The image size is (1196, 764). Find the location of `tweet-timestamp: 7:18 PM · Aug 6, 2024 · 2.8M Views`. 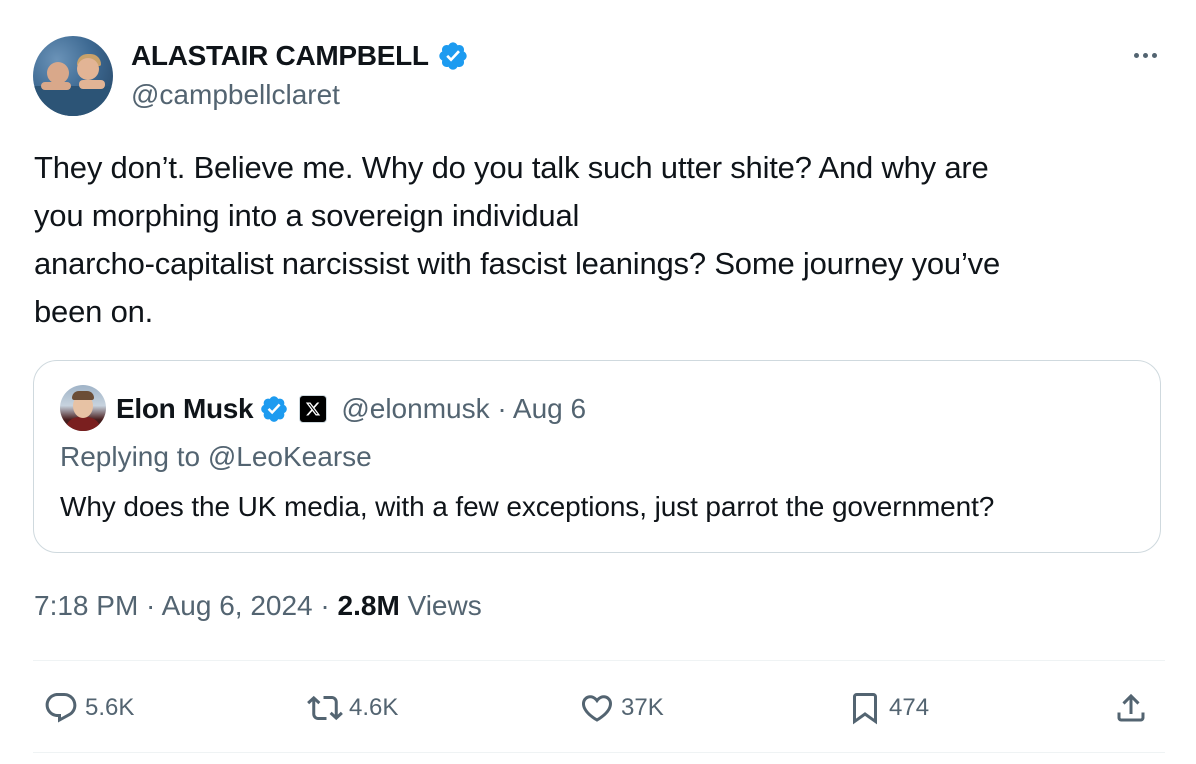

tweet-timestamp: 7:18 PM · Aug 6, 2024 · 2.8M Views is located at coordinates (258, 606).